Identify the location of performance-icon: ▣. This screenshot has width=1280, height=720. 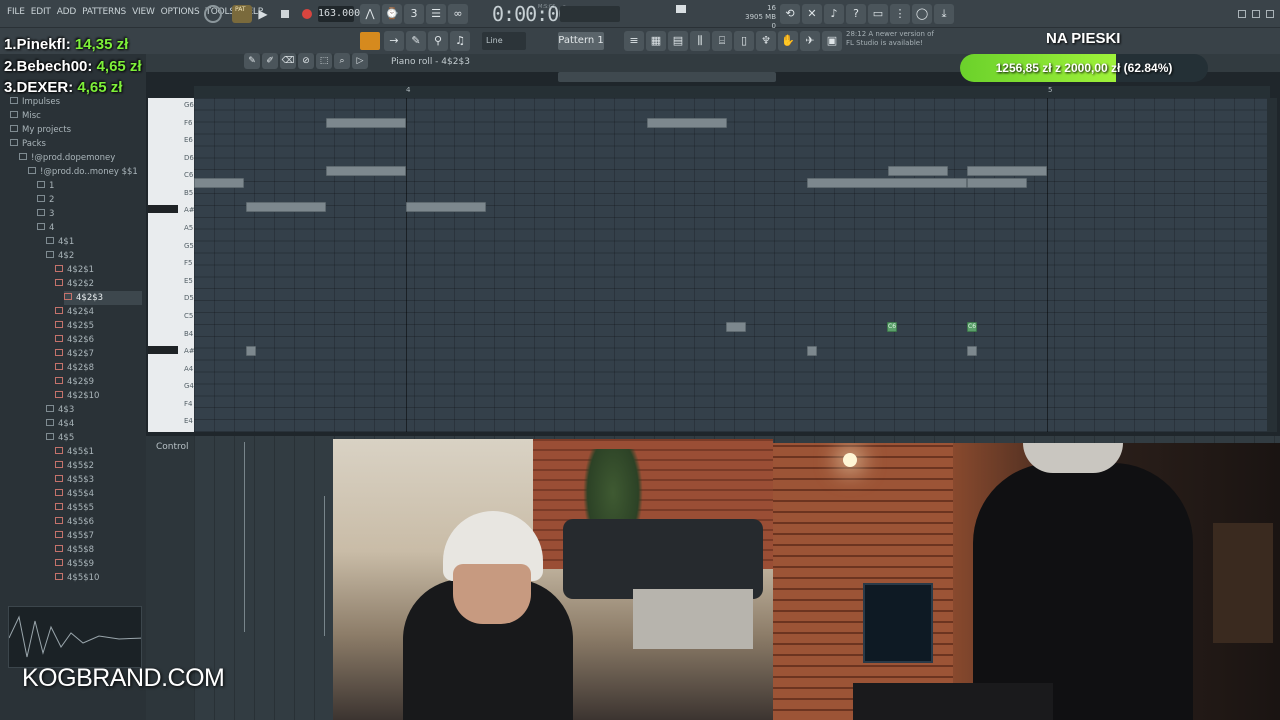
(832, 41).